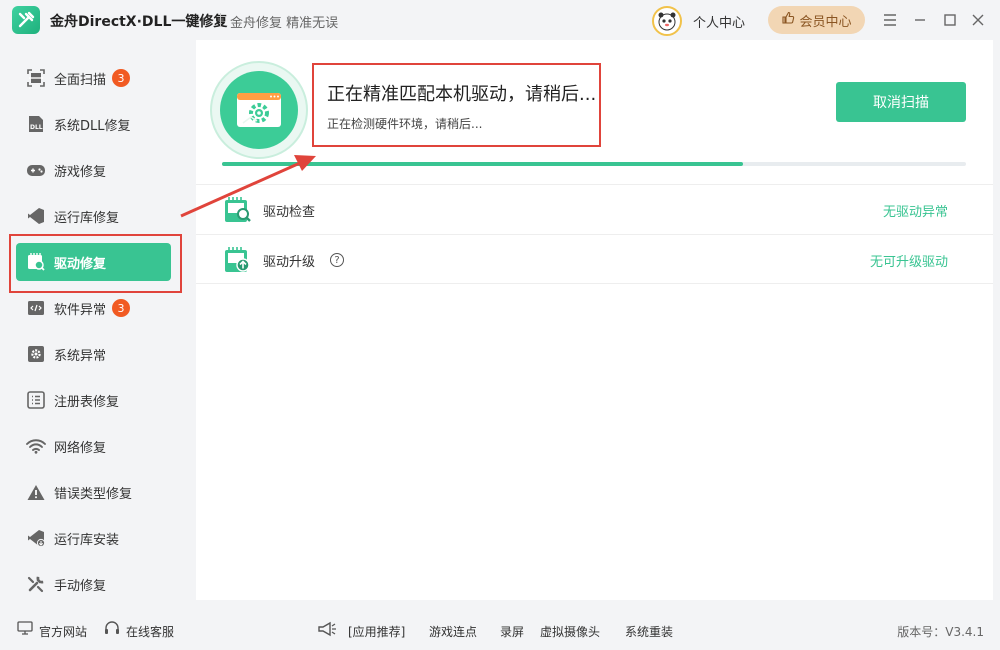  Describe the element at coordinates (825, 22) in the screenshot. I see `vip-center-label: 会员中心` at that location.